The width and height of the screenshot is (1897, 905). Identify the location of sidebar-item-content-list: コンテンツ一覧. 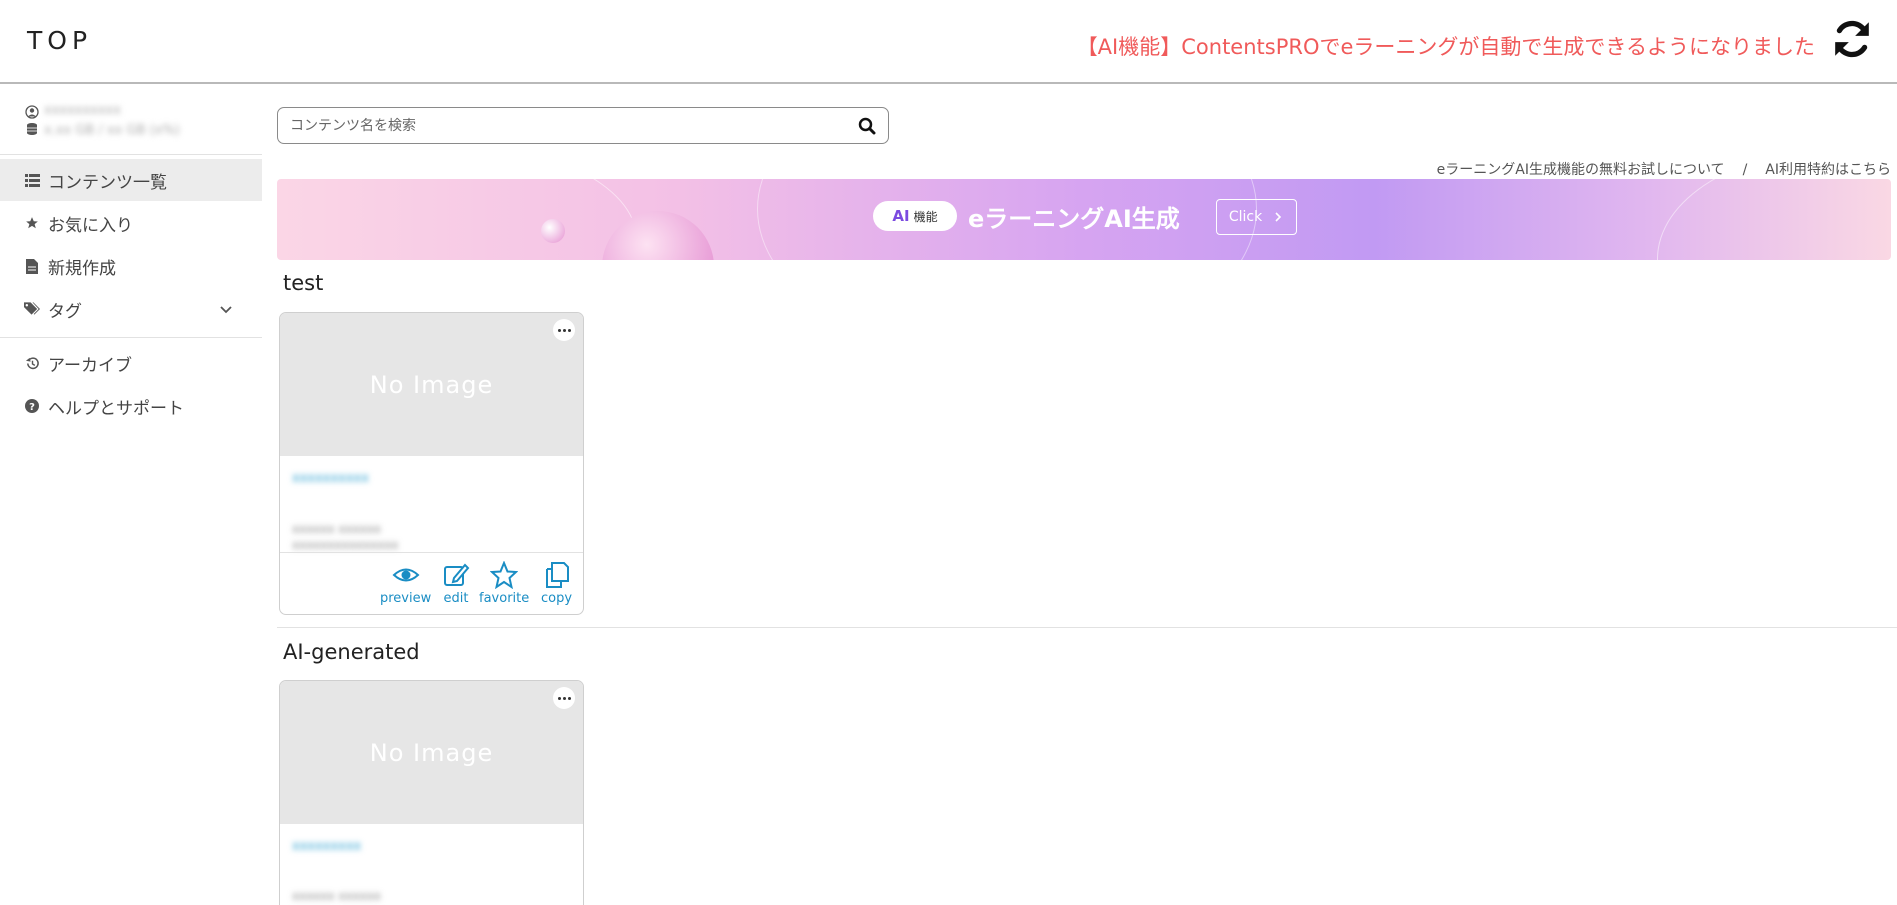
(131, 180).